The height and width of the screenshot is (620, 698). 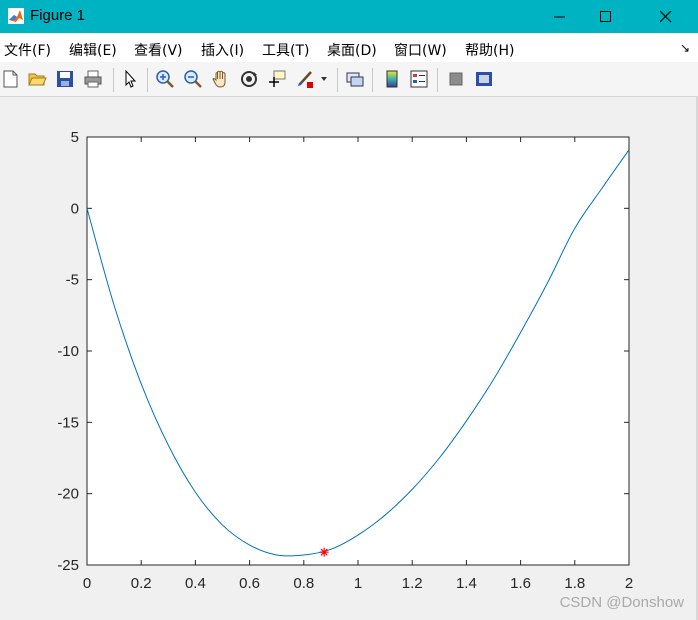 I want to click on y-tick-label: -10, so click(x=68, y=351).